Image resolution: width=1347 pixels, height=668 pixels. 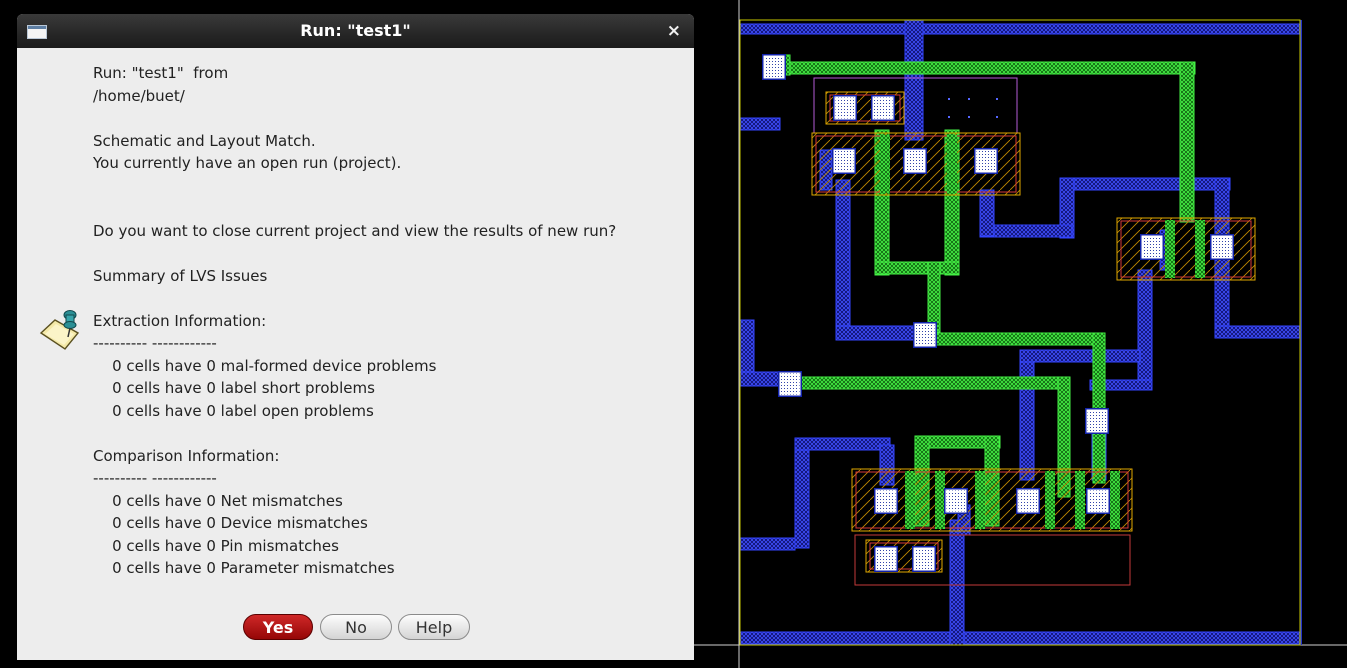 What do you see at coordinates (161, 73) in the screenshot?
I see `message-line: Run: "test1" from` at bounding box center [161, 73].